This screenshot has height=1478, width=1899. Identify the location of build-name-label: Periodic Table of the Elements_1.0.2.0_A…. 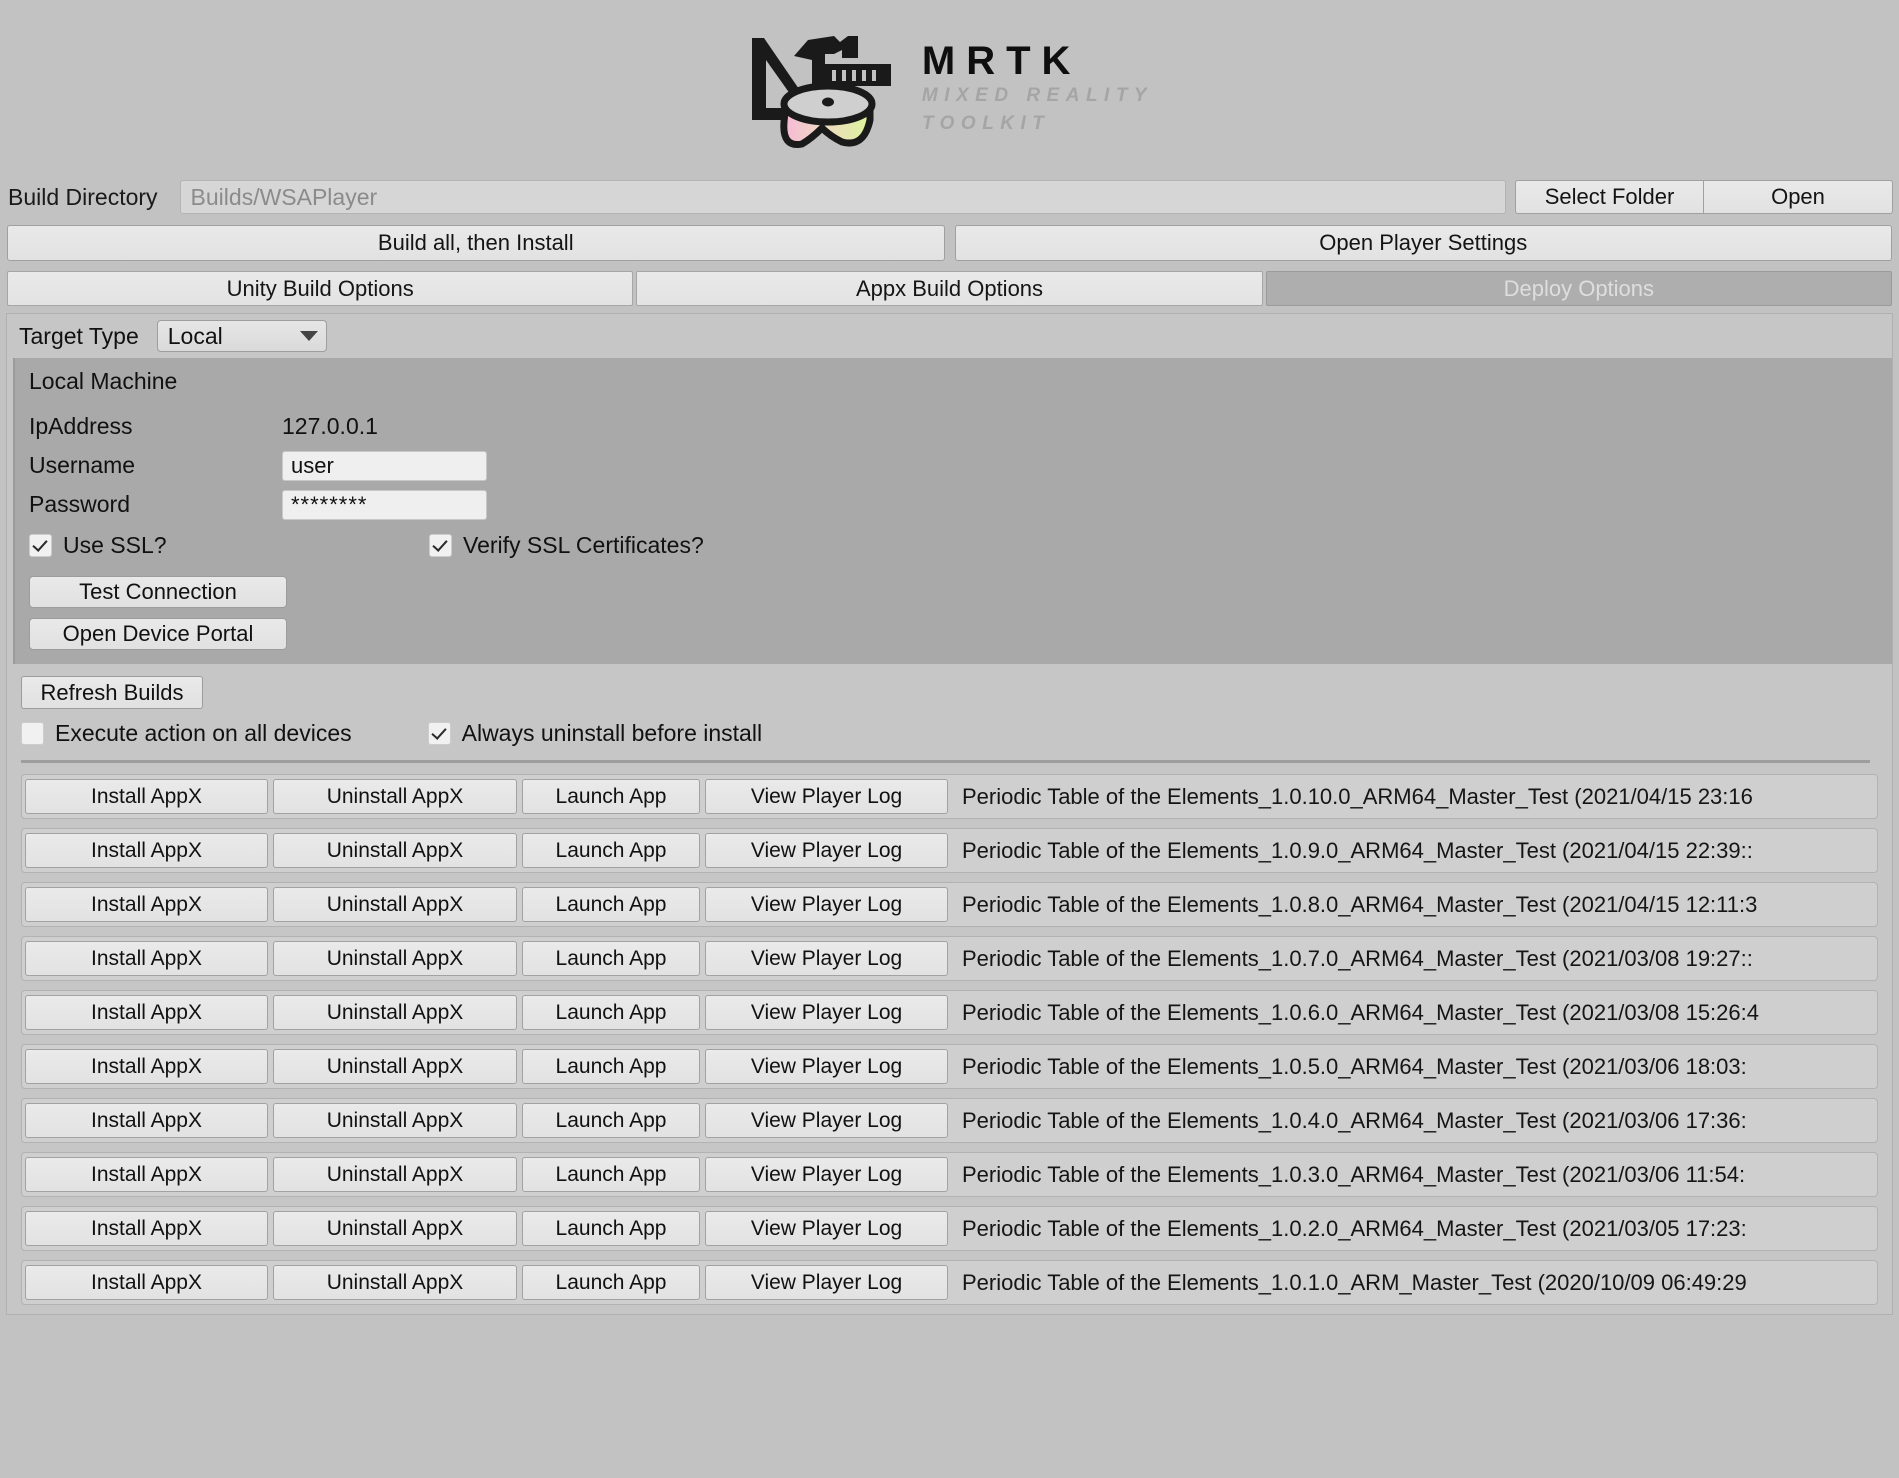
(1354, 1228).